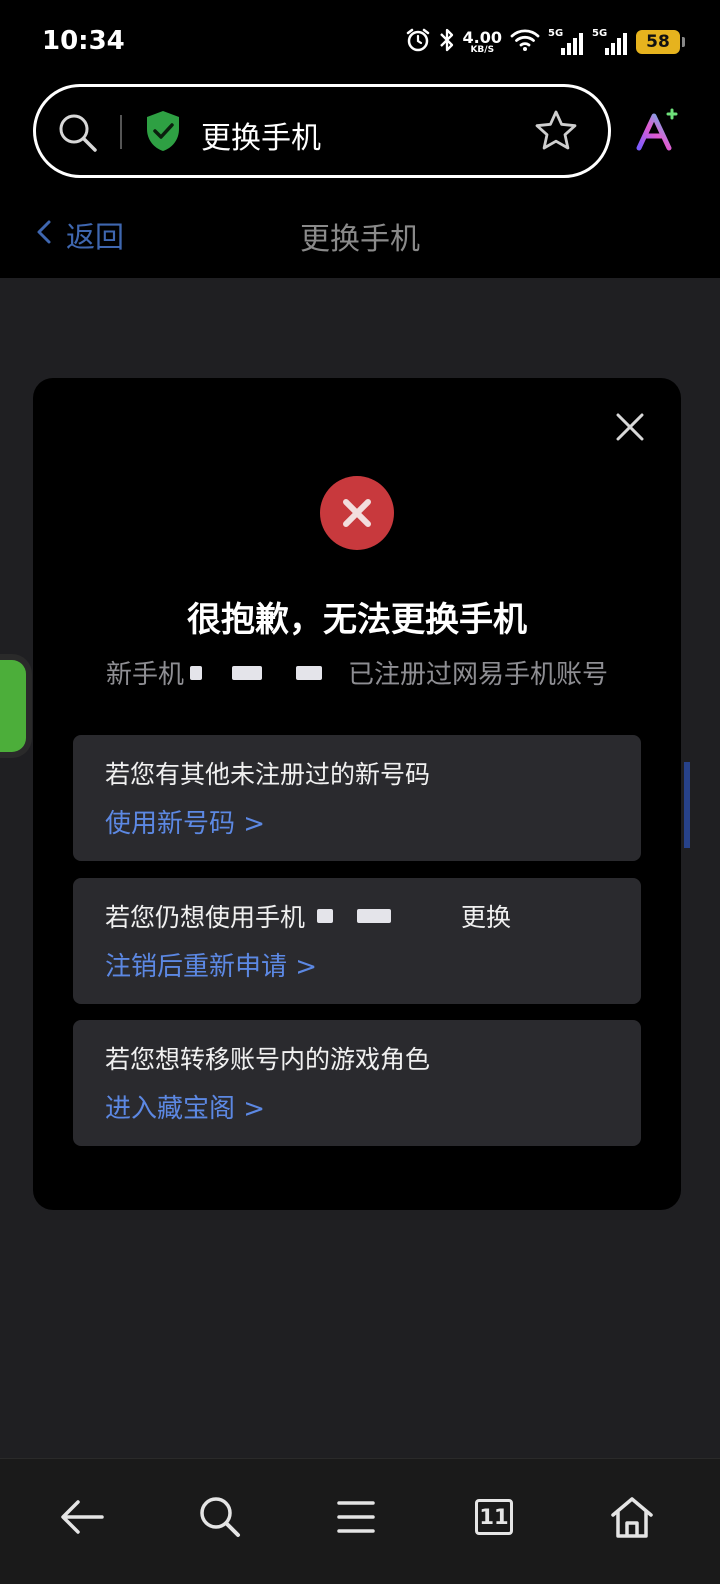 The image size is (720, 1584). What do you see at coordinates (660, 42) in the screenshot?
I see `battery-icon: 58` at bounding box center [660, 42].